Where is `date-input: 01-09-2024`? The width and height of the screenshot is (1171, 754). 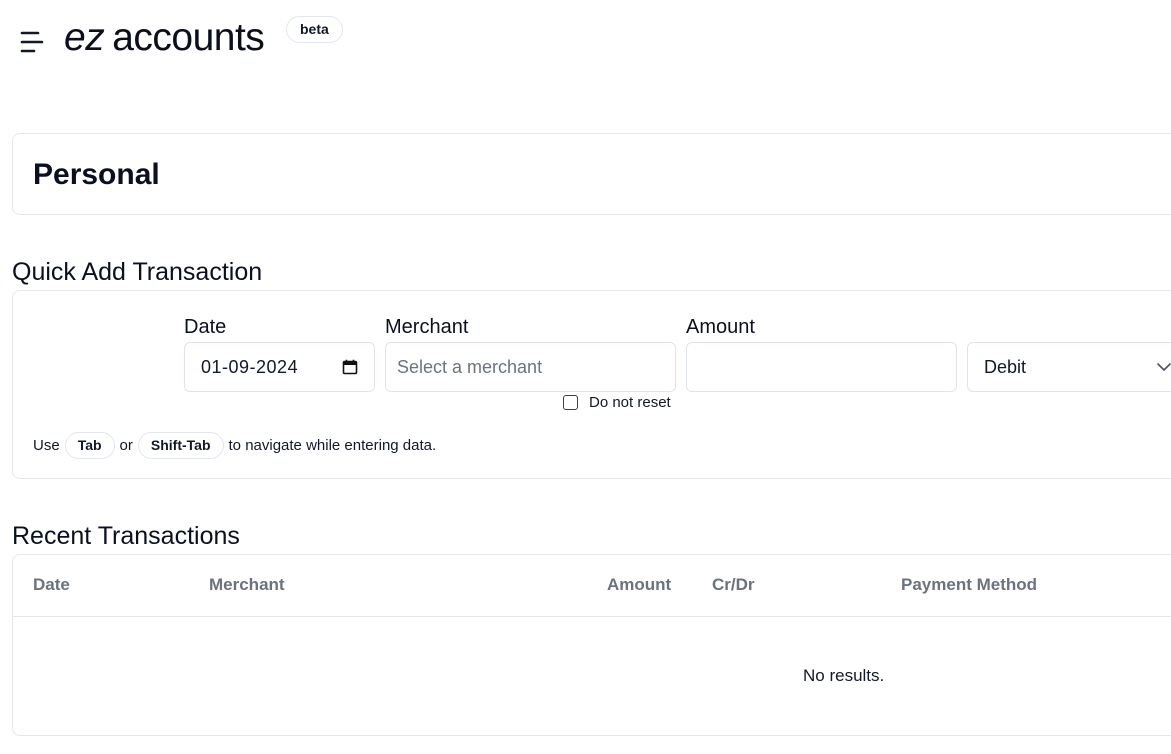
date-input: 01-09-2024 is located at coordinates (279, 367).